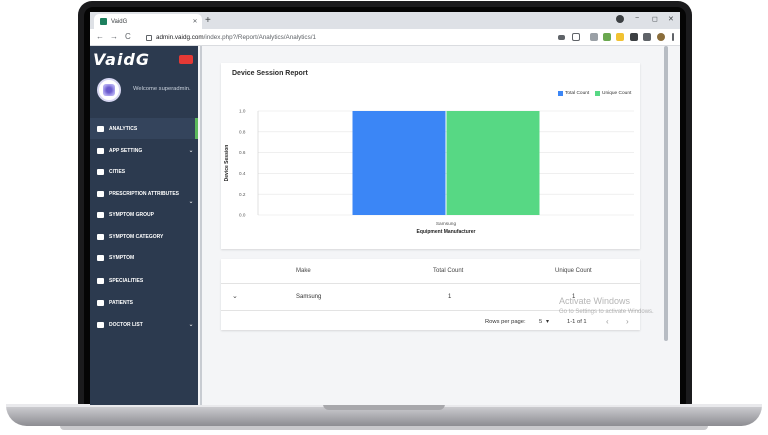 The height and width of the screenshot is (435, 768). I want to click on pagination-range: 1-1 of 1, so click(577, 322).